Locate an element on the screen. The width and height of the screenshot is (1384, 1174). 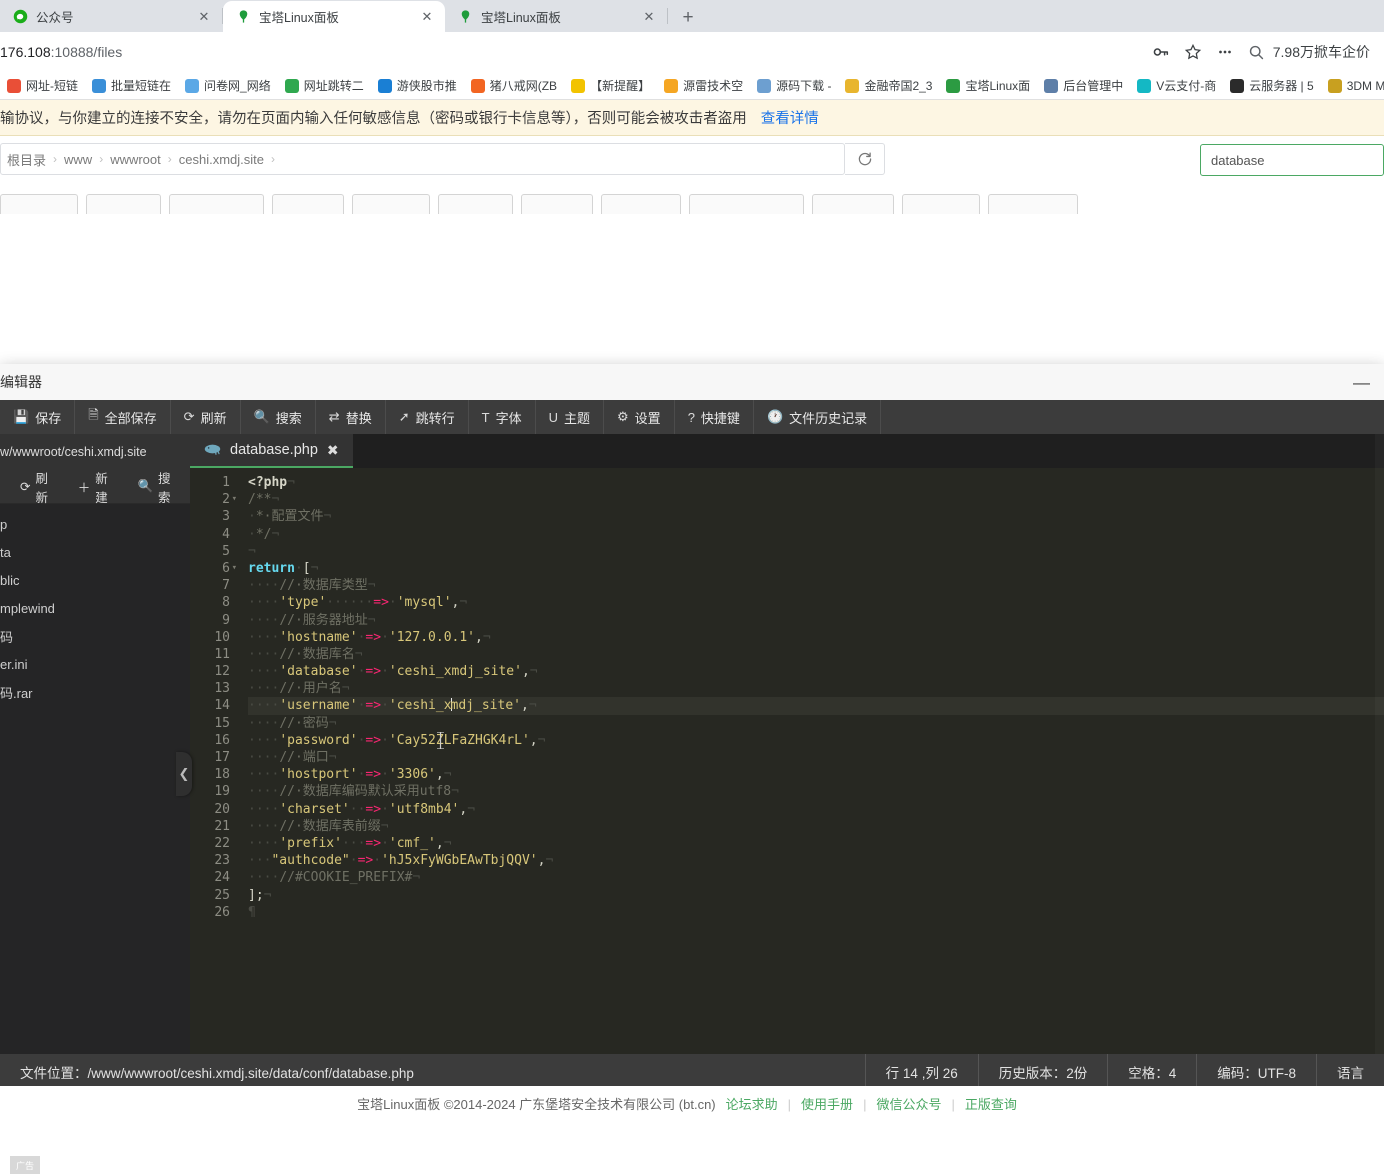
sidebar-search-button: 🔍 搜索 is located at coordinates (158, 487).